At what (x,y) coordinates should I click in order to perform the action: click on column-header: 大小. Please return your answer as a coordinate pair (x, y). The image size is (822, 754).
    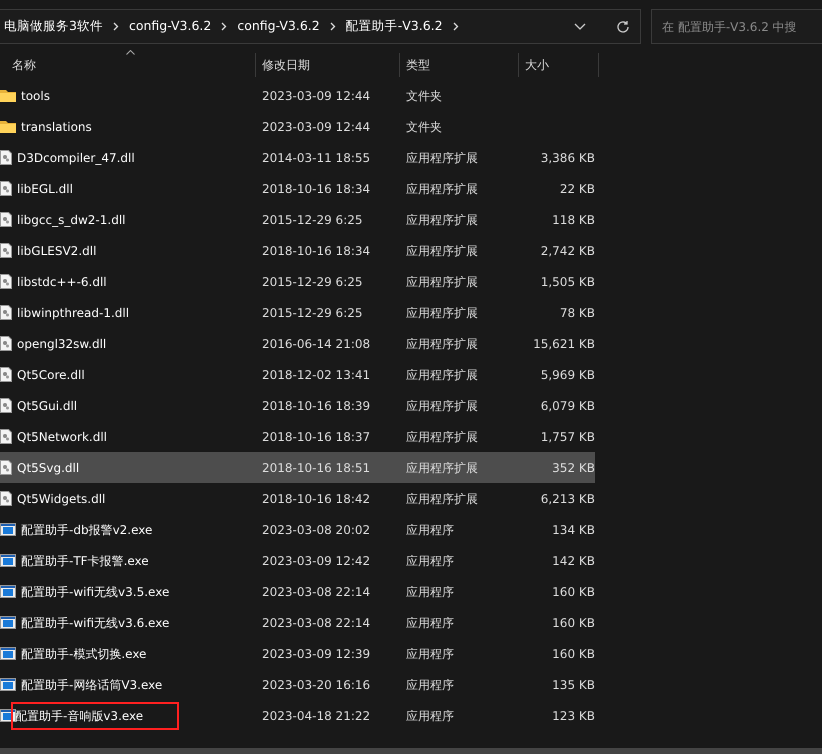
    Looking at the image, I should click on (559, 65).